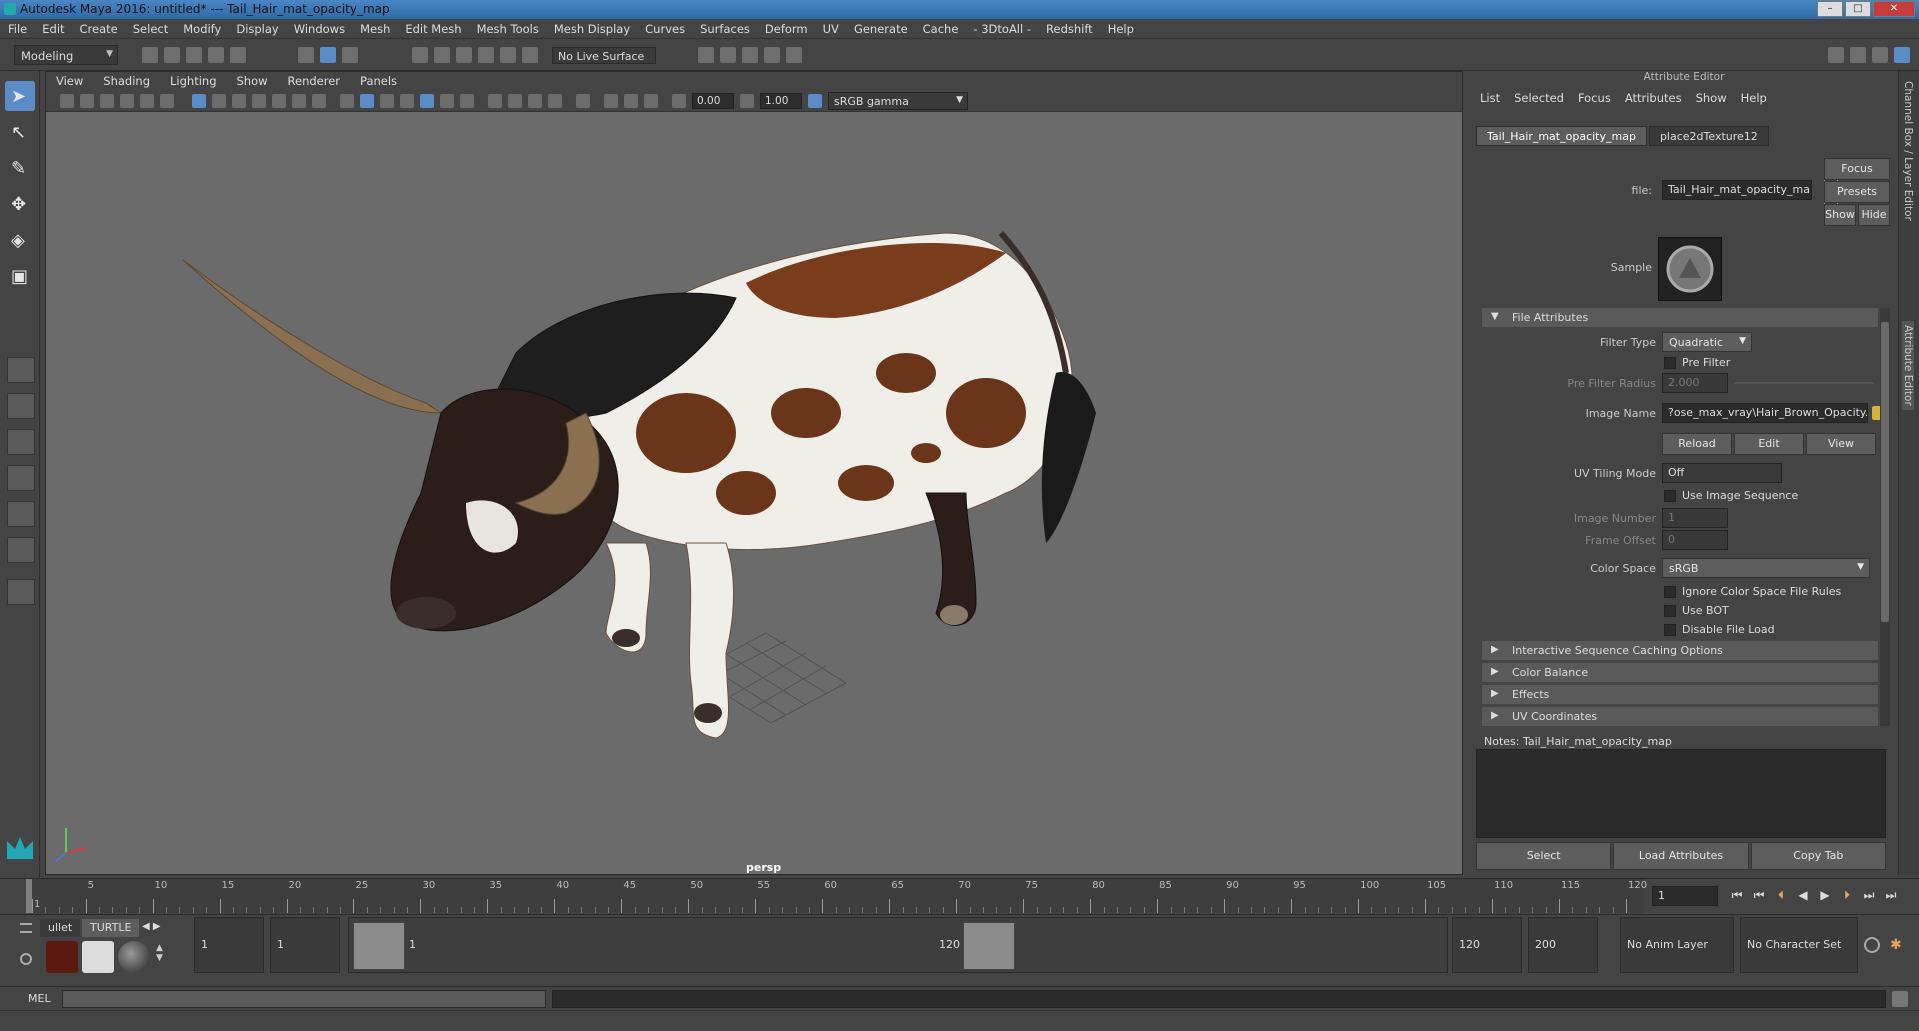 The width and height of the screenshot is (1919, 1031). I want to click on section-effects: ▶ Effects, so click(1680, 694).